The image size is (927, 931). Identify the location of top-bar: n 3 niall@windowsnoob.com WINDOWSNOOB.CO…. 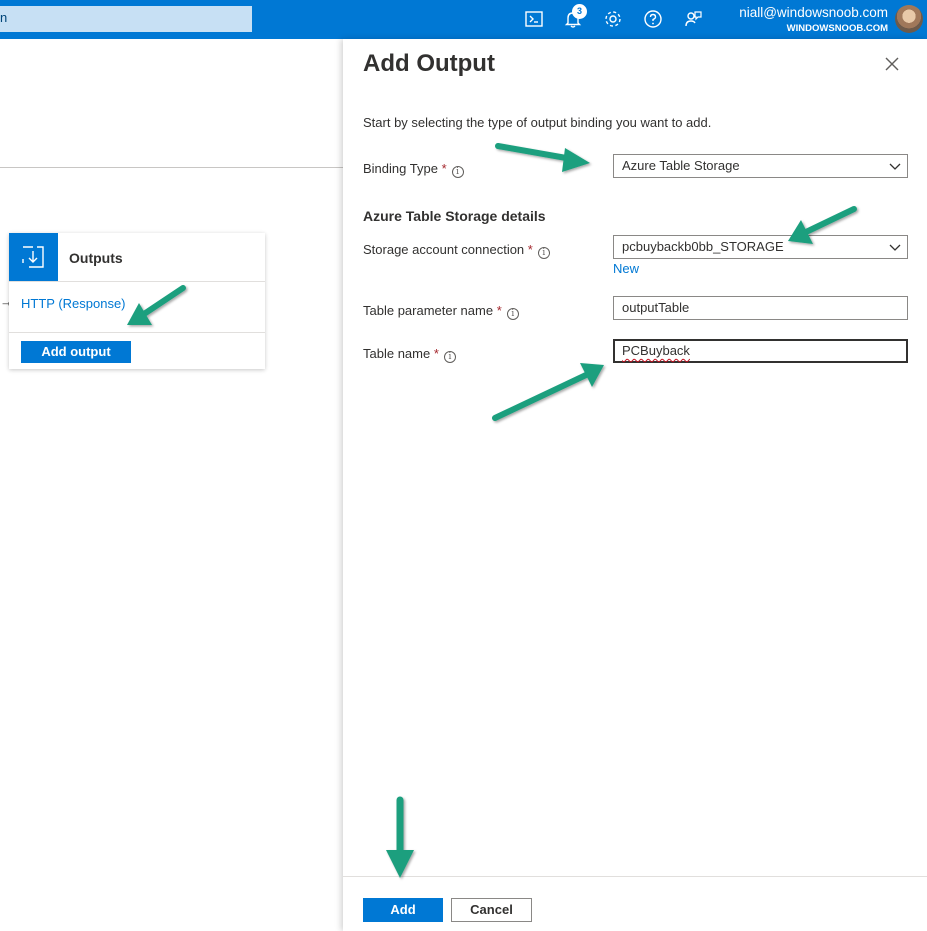
(463, 19).